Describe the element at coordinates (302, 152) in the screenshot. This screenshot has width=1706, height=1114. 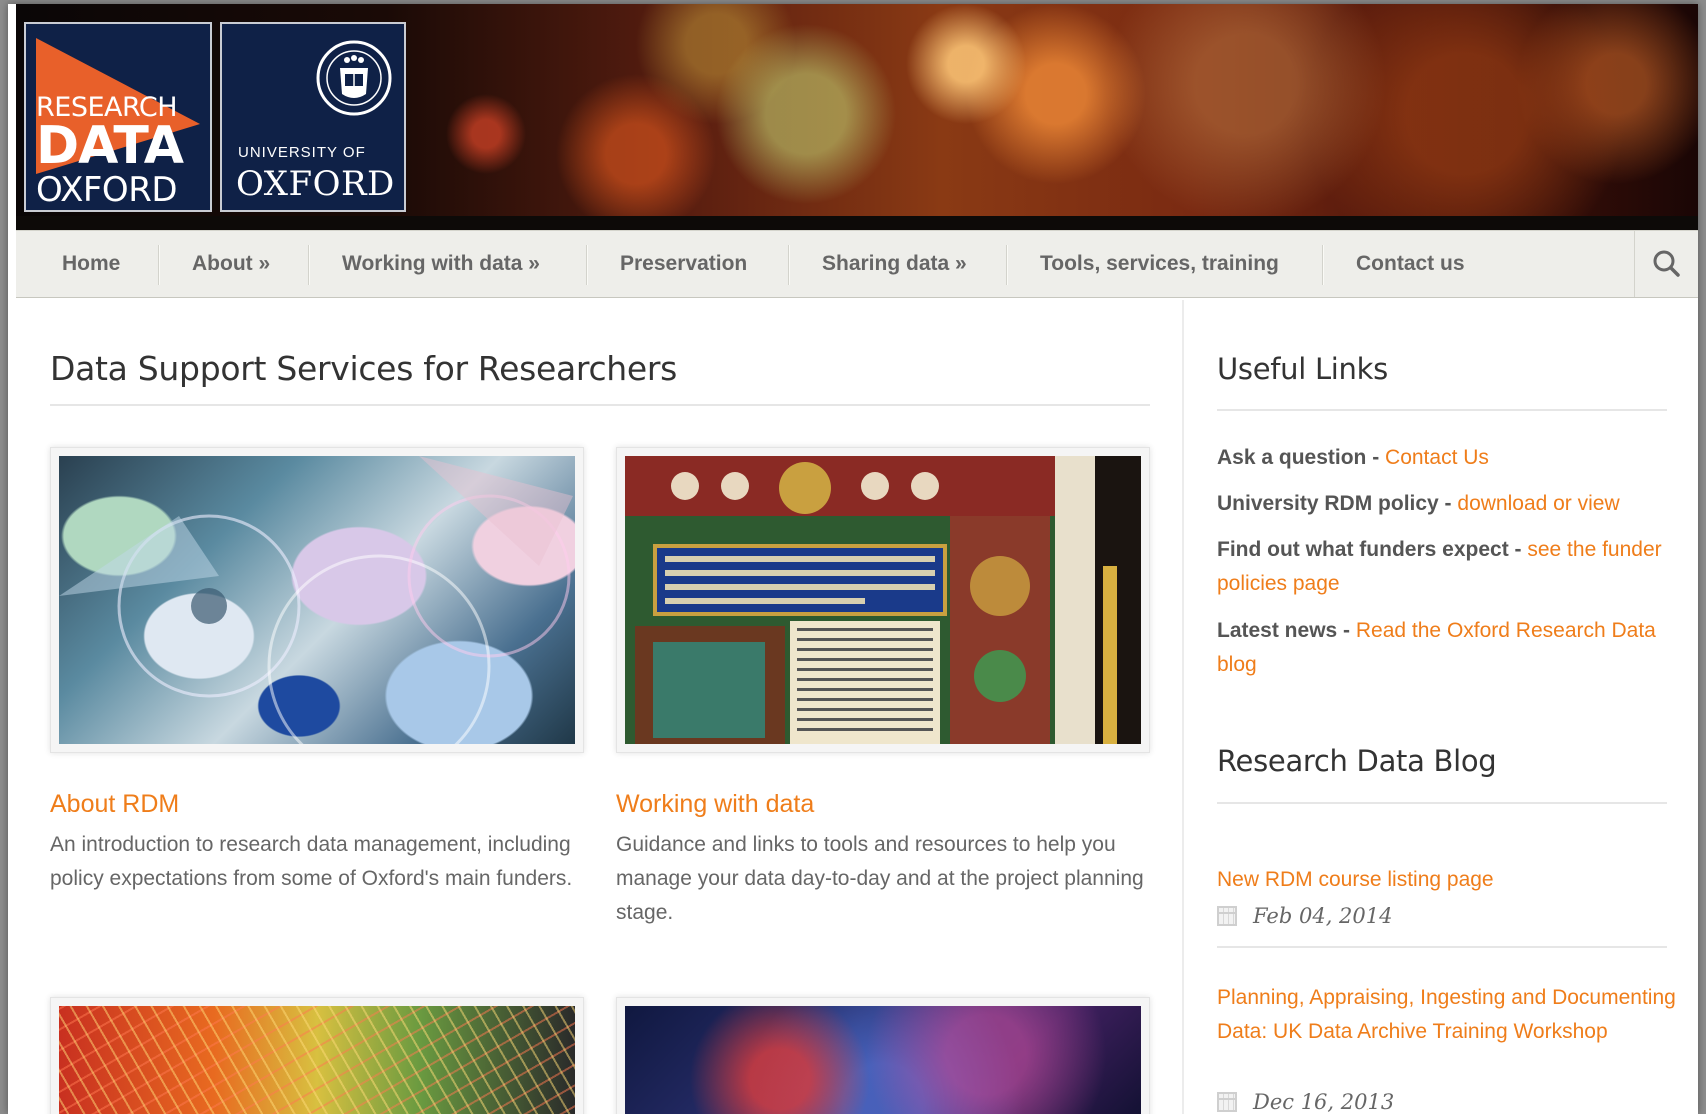
I see `logo-text-university-of: UNIVERSITY OF` at that location.